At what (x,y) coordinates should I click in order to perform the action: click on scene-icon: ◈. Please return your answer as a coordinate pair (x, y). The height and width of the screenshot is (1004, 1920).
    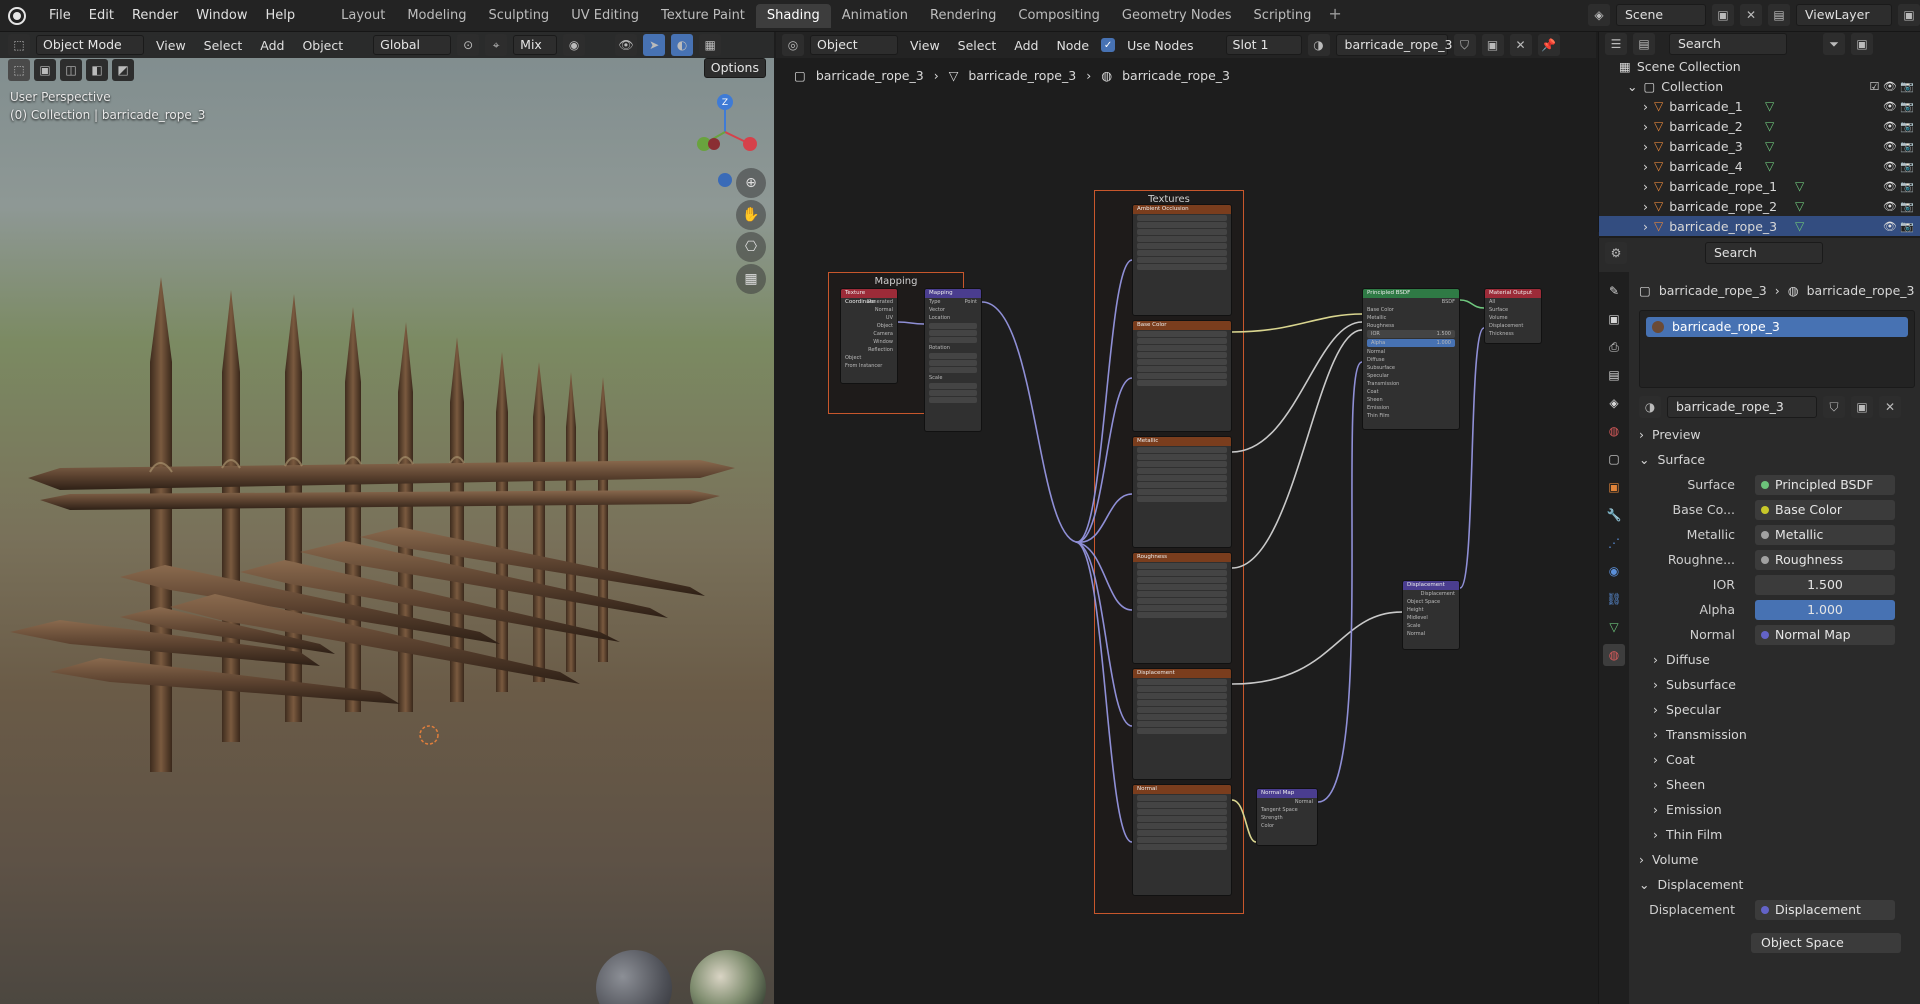
    Looking at the image, I should click on (1599, 15).